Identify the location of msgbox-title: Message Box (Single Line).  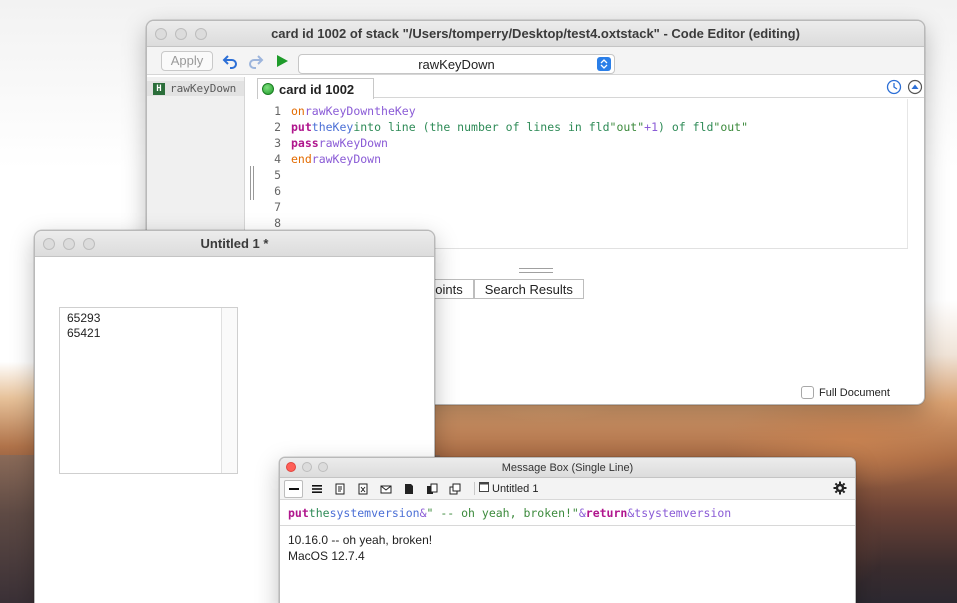
(567, 467).